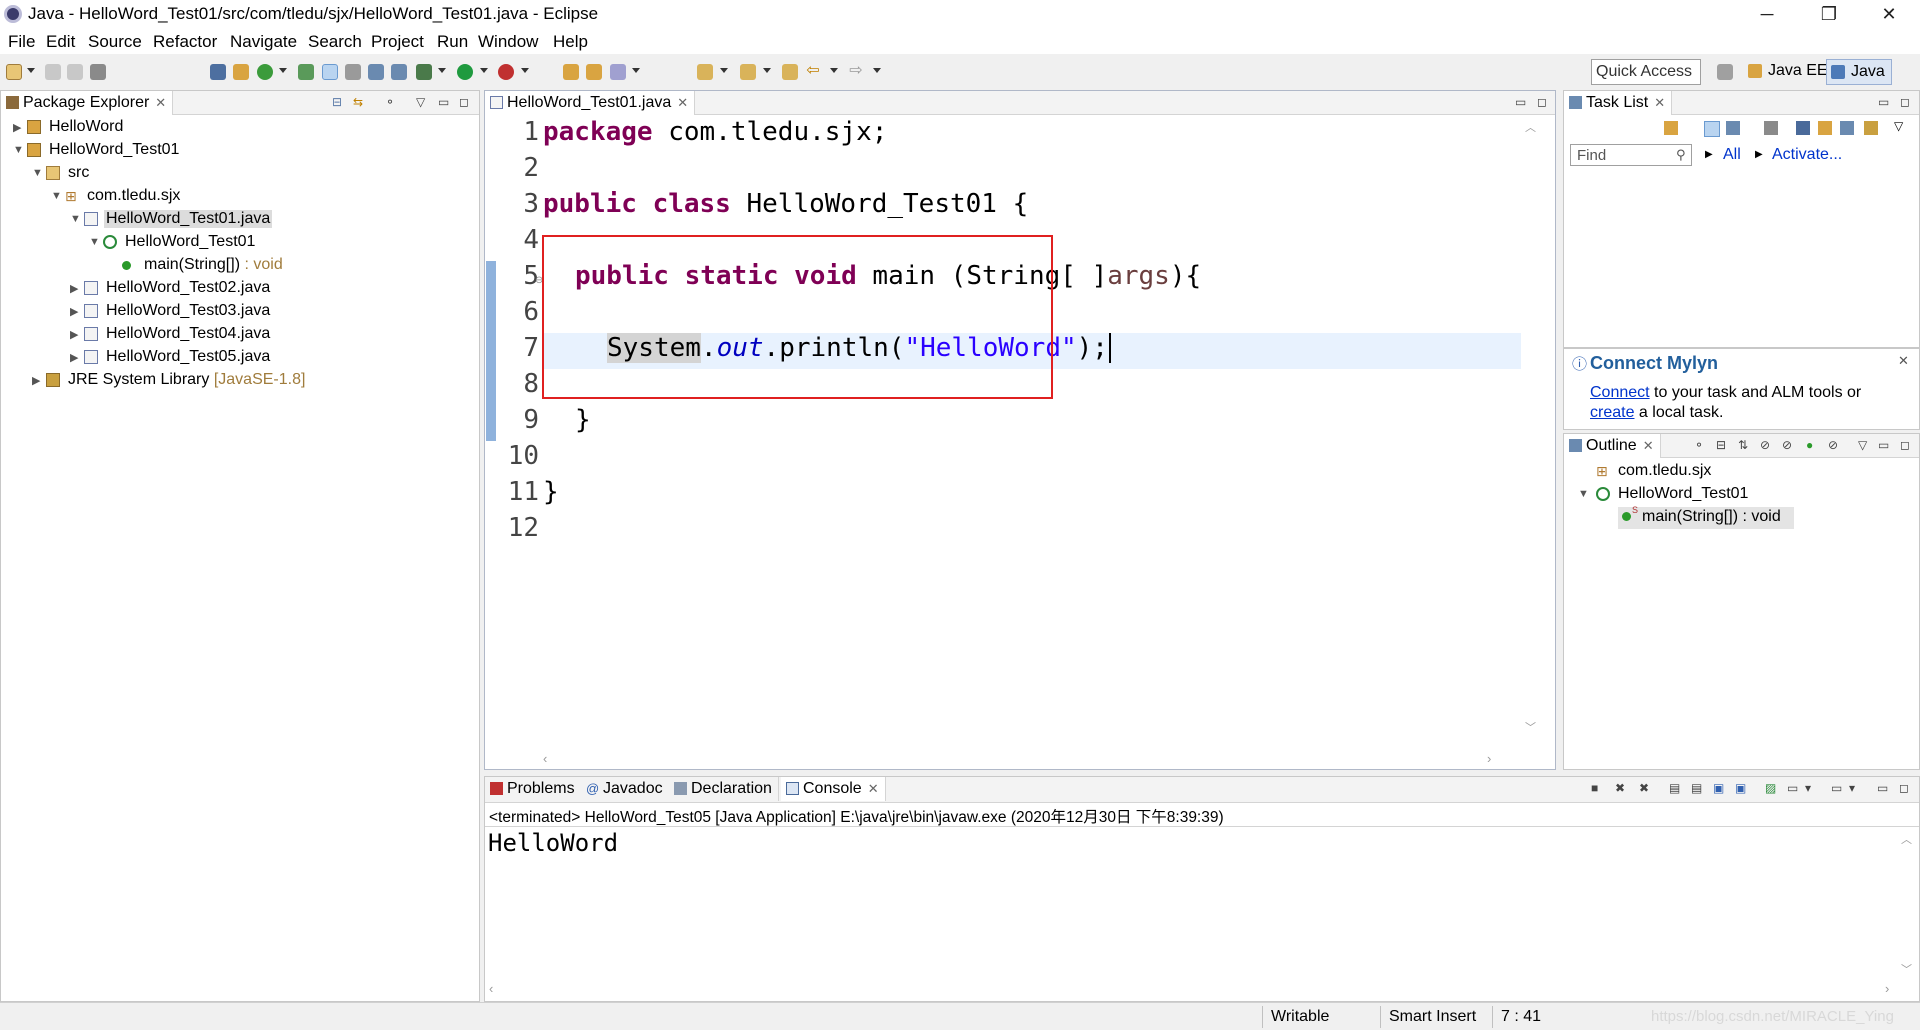 The width and height of the screenshot is (1920, 1030). What do you see at coordinates (590, 103) in the screenshot?
I see `tab-editor-file: HelloWord_Test01.java ✕` at bounding box center [590, 103].